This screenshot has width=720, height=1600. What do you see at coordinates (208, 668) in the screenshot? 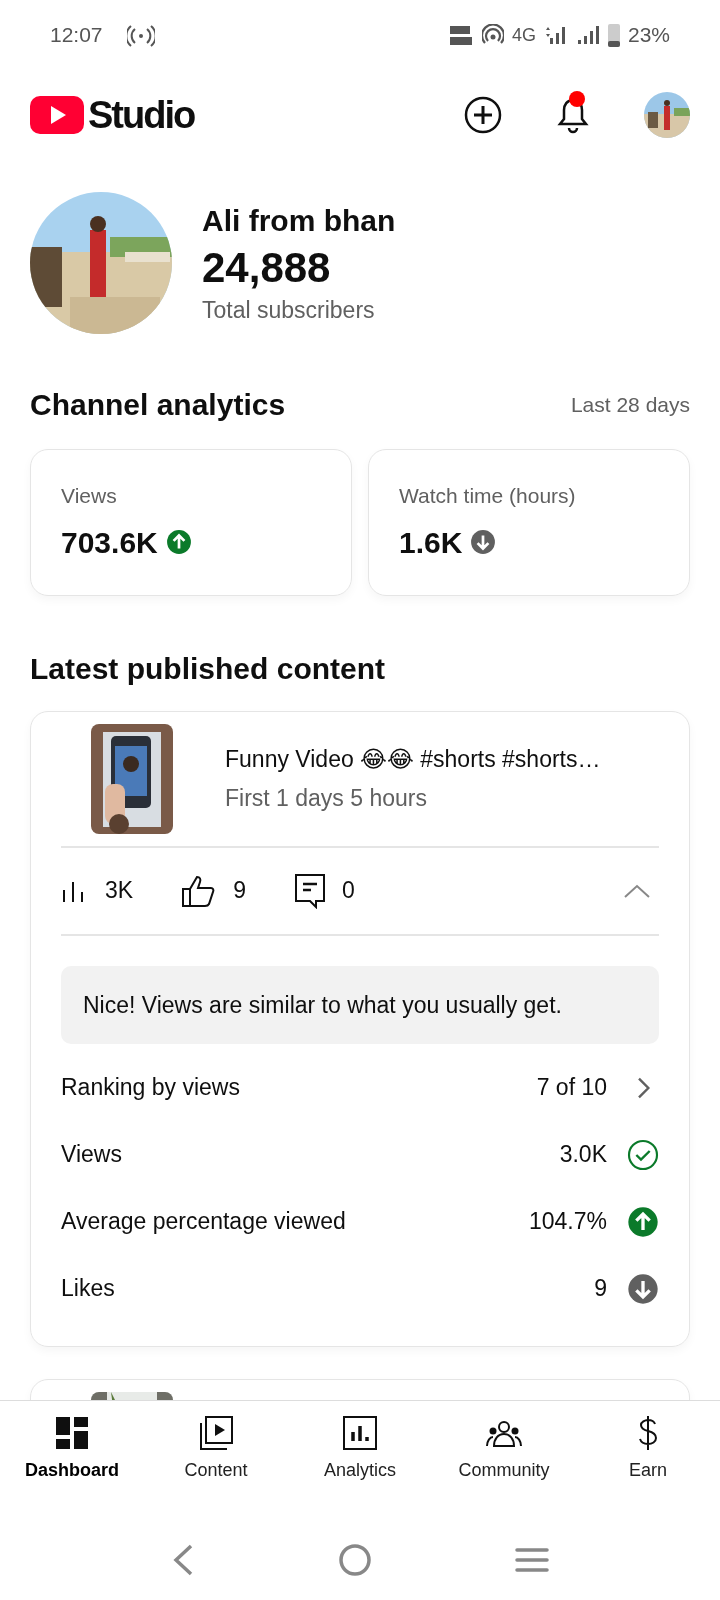
I see `section-title: Latest published content` at bounding box center [208, 668].